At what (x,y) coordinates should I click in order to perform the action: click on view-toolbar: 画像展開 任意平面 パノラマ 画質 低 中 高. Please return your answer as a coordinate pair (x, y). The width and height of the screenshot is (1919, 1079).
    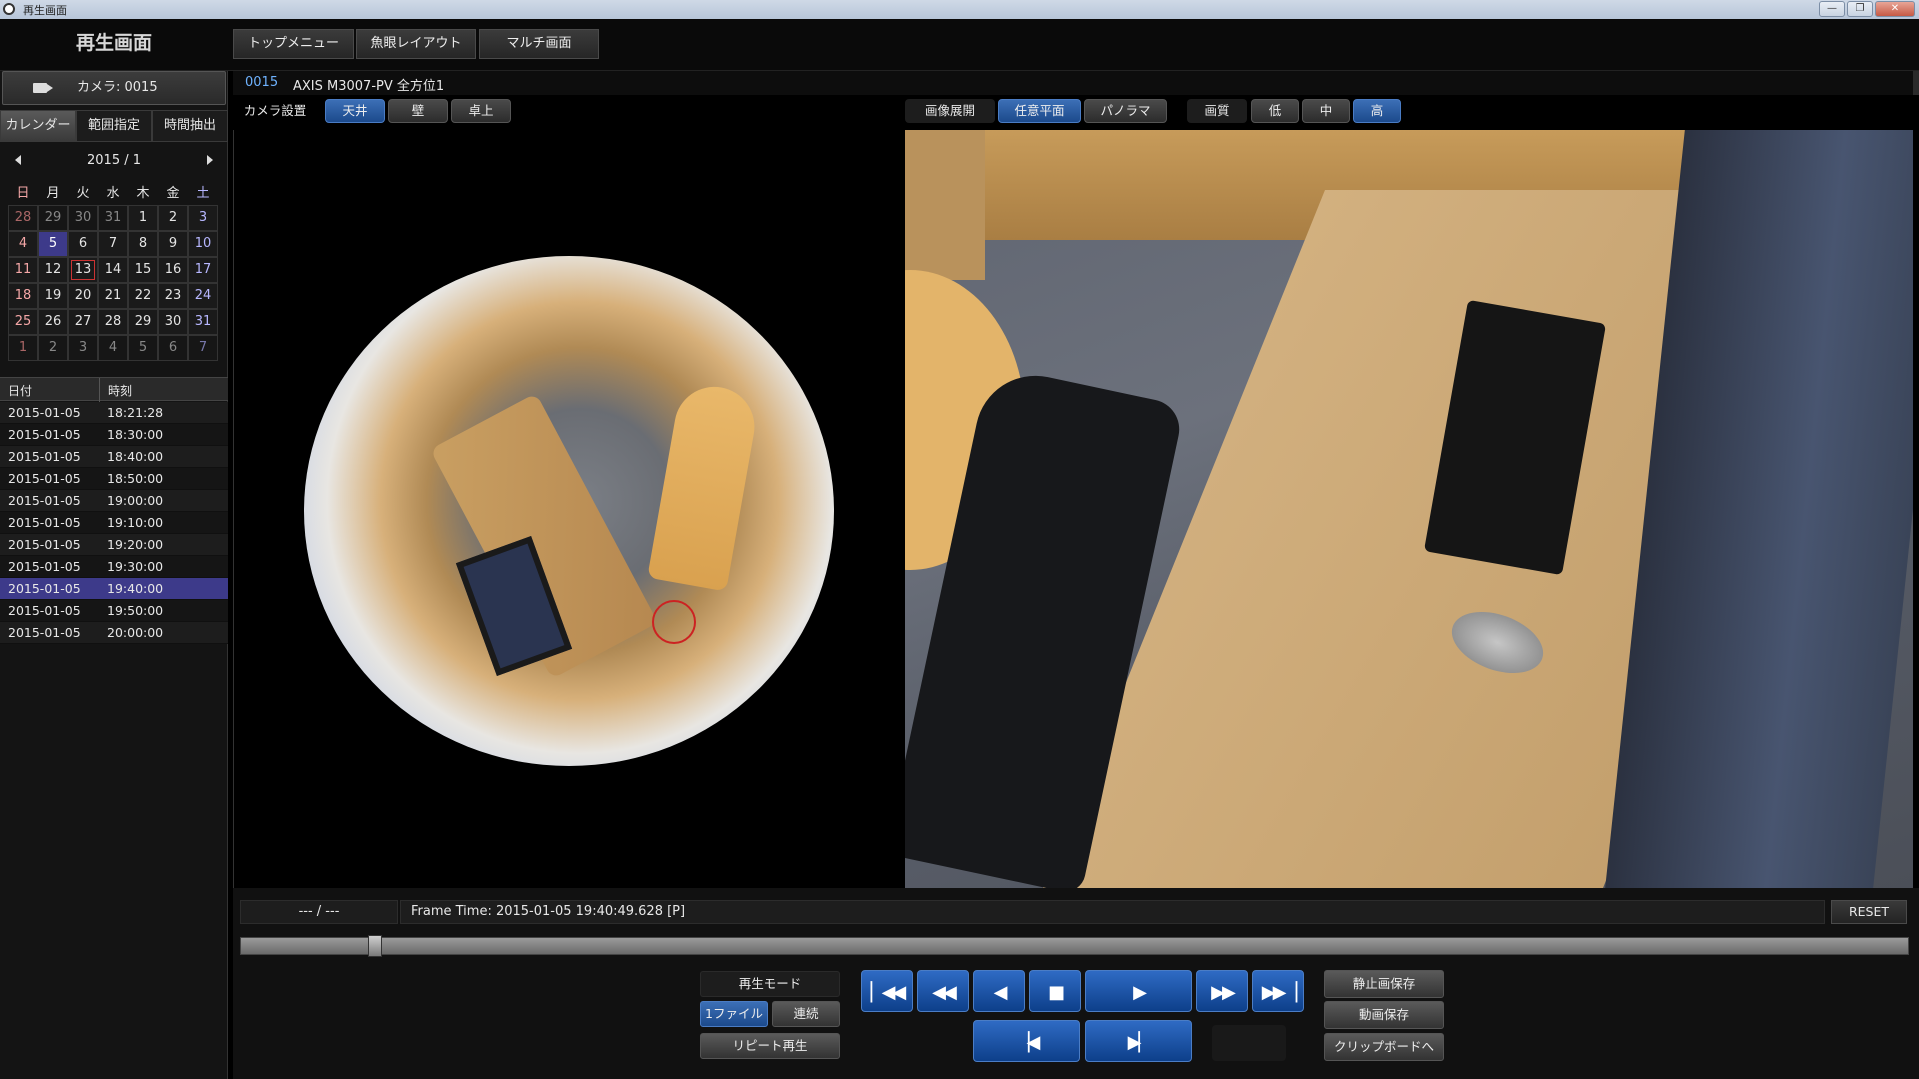
    Looking at the image, I should click on (1409, 111).